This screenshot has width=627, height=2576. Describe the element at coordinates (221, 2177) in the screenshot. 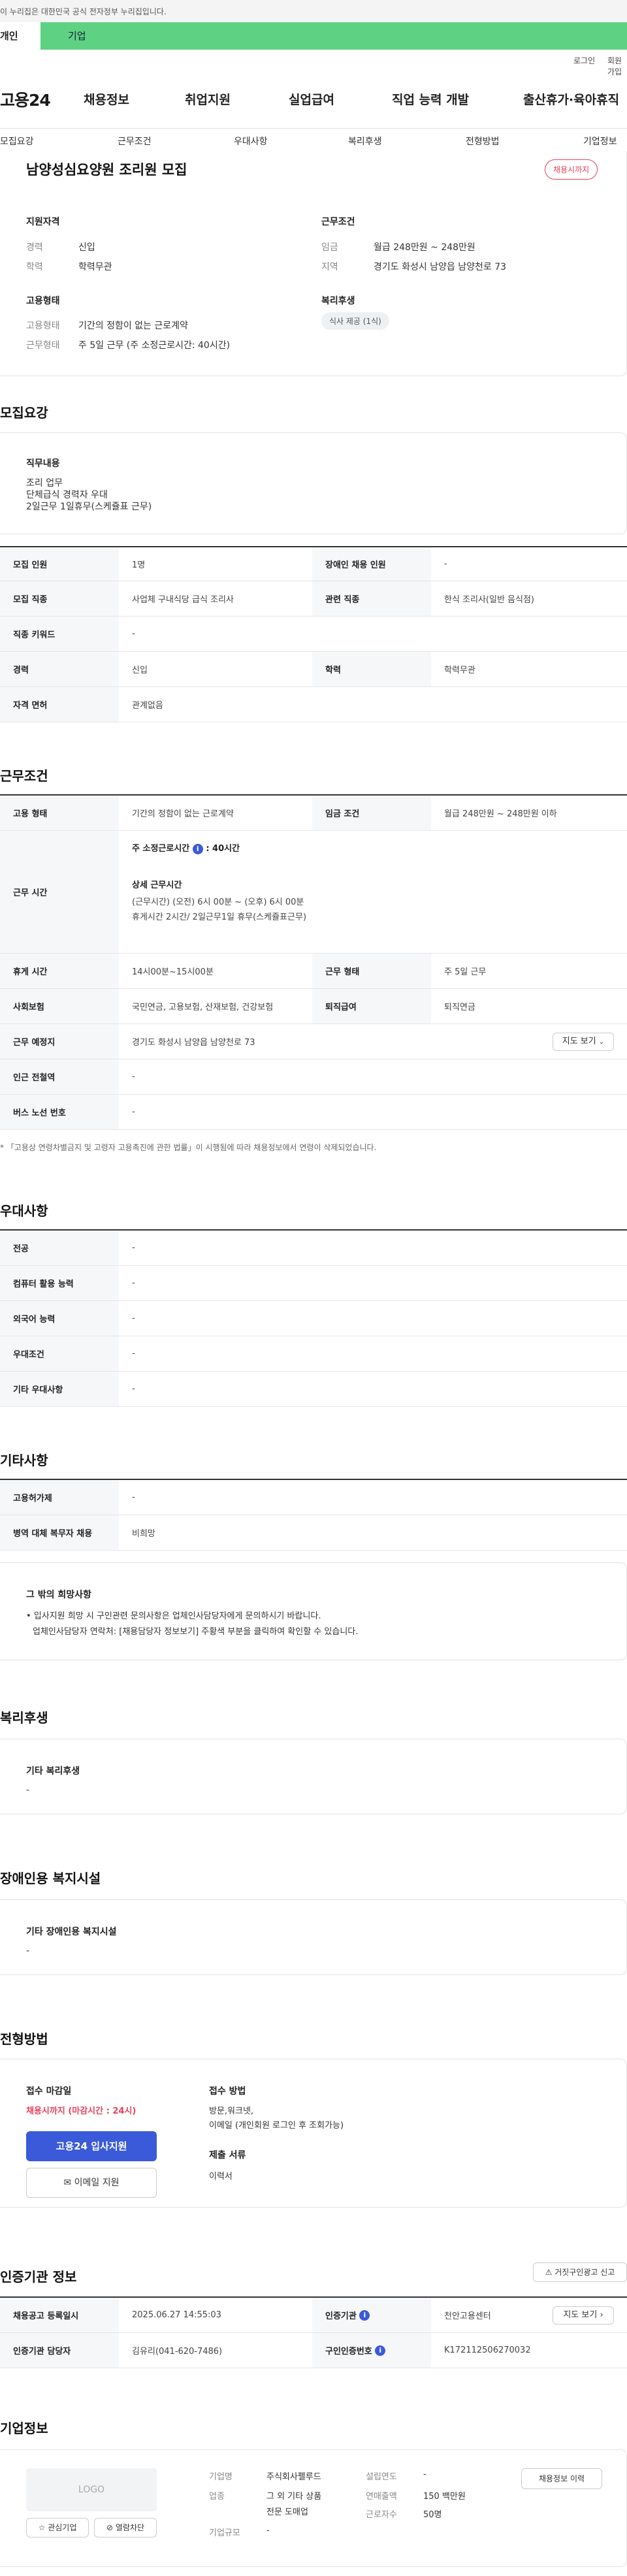

I see `docs-value: 이력서` at that location.